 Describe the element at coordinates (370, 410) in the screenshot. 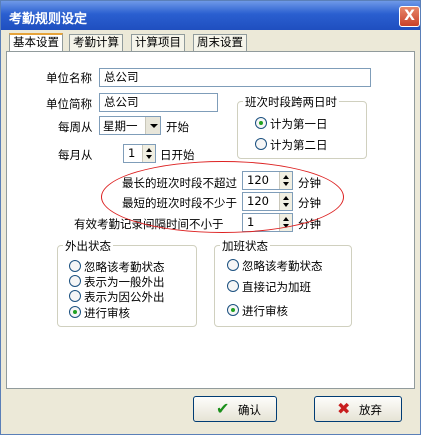

I see `cancel-button-label: 放弃` at that location.